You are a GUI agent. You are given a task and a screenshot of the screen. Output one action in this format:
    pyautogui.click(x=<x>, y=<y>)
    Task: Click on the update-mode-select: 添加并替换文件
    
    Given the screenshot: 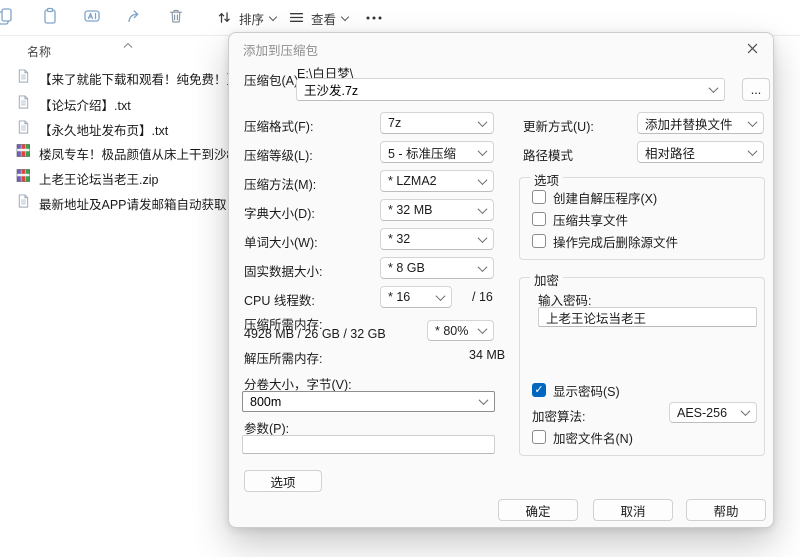 What is the action you would take?
    pyautogui.click(x=700, y=123)
    